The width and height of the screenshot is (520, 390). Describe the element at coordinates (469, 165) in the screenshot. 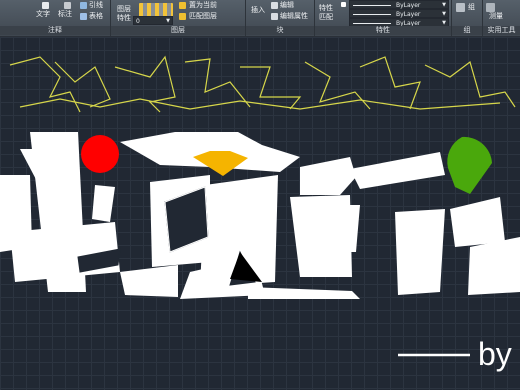

I see `green-shape` at that location.